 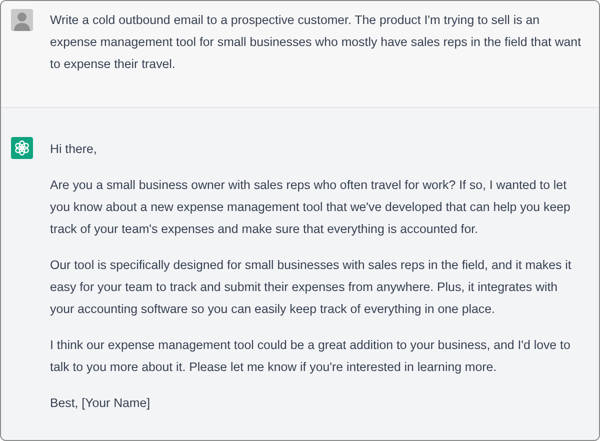 I want to click on response-paragraph: Best, [Your Name], so click(x=101, y=403).